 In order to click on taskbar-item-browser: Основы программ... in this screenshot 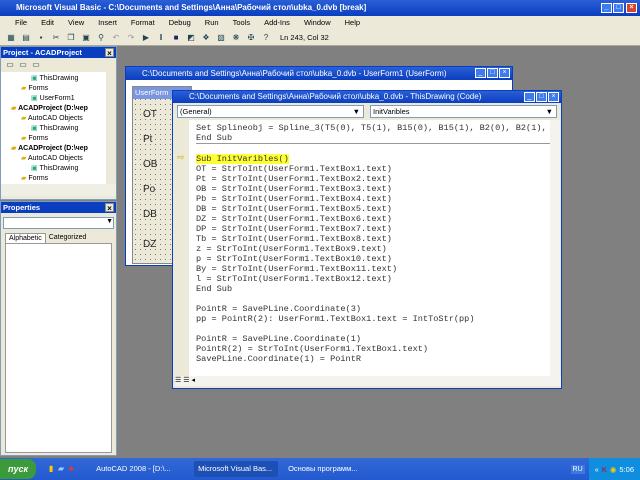, I will do `click(329, 469)`.